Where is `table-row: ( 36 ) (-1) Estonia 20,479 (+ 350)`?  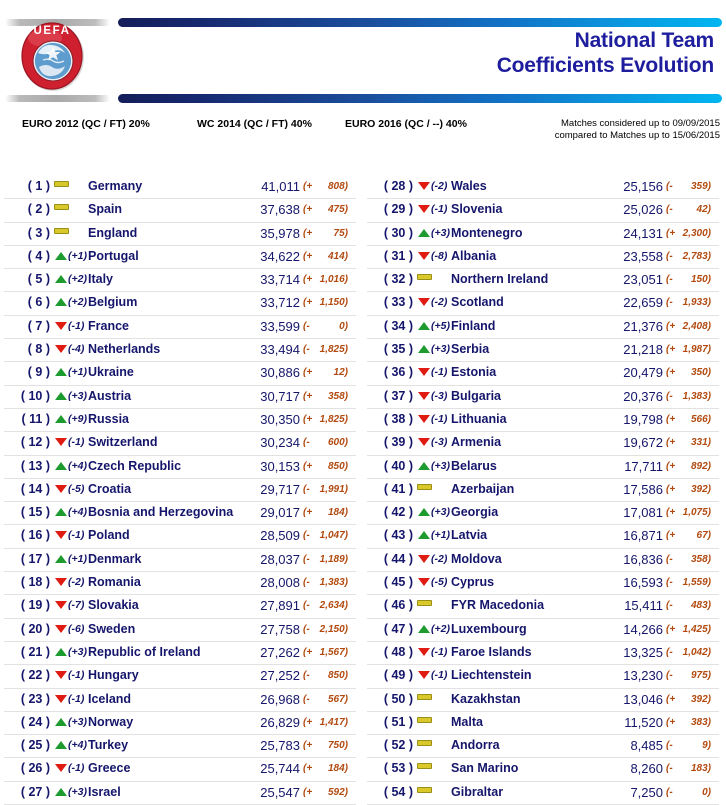
table-row: ( 36 ) (-1) Estonia 20,479 (+ 350) is located at coordinates (543, 374).